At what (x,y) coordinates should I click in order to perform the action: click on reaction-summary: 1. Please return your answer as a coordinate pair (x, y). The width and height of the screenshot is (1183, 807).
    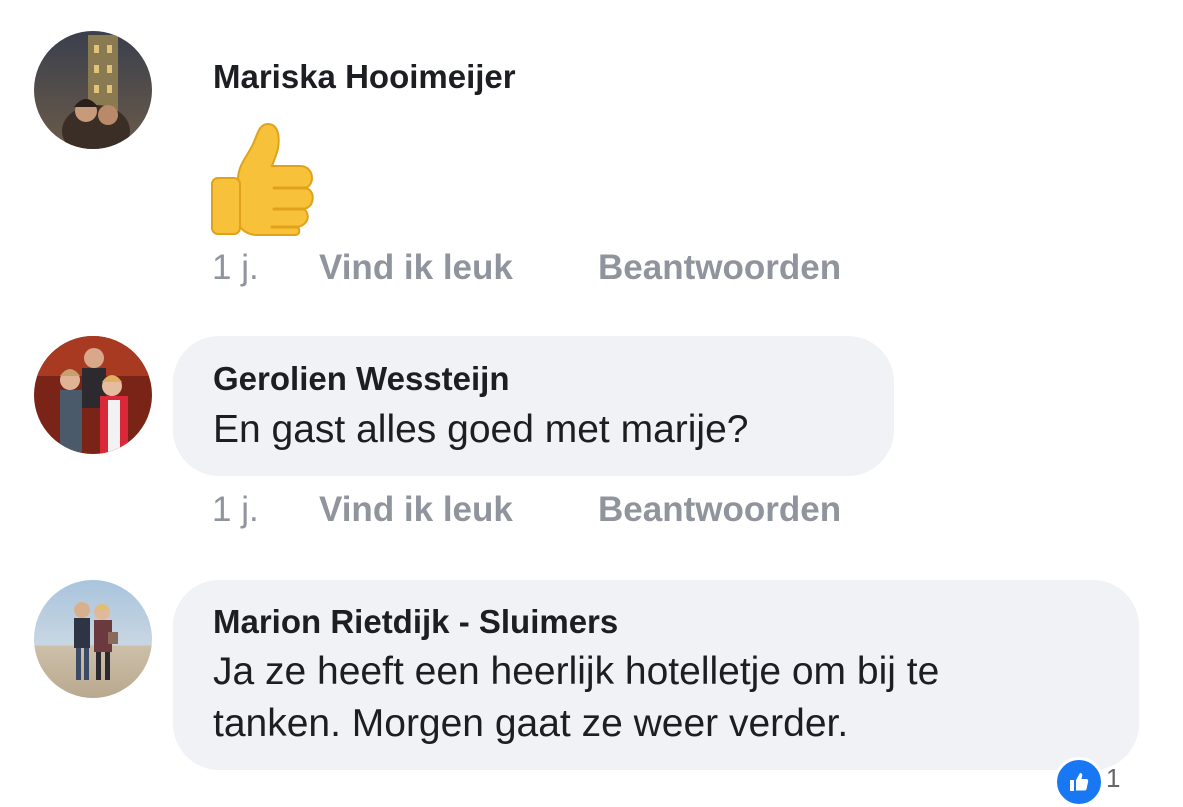
    Looking at the image, I should click on (1087, 782).